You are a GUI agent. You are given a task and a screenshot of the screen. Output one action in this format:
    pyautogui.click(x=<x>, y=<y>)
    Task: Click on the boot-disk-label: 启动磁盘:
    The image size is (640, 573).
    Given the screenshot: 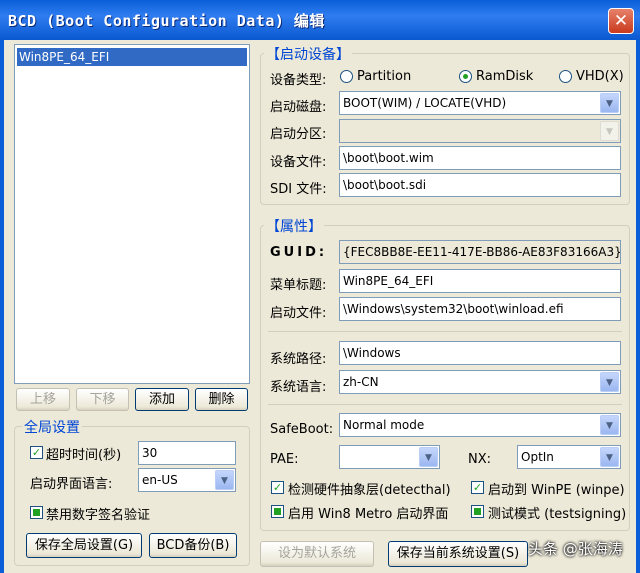 What is the action you would take?
    pyautogui.click(x=298, y=107)
    